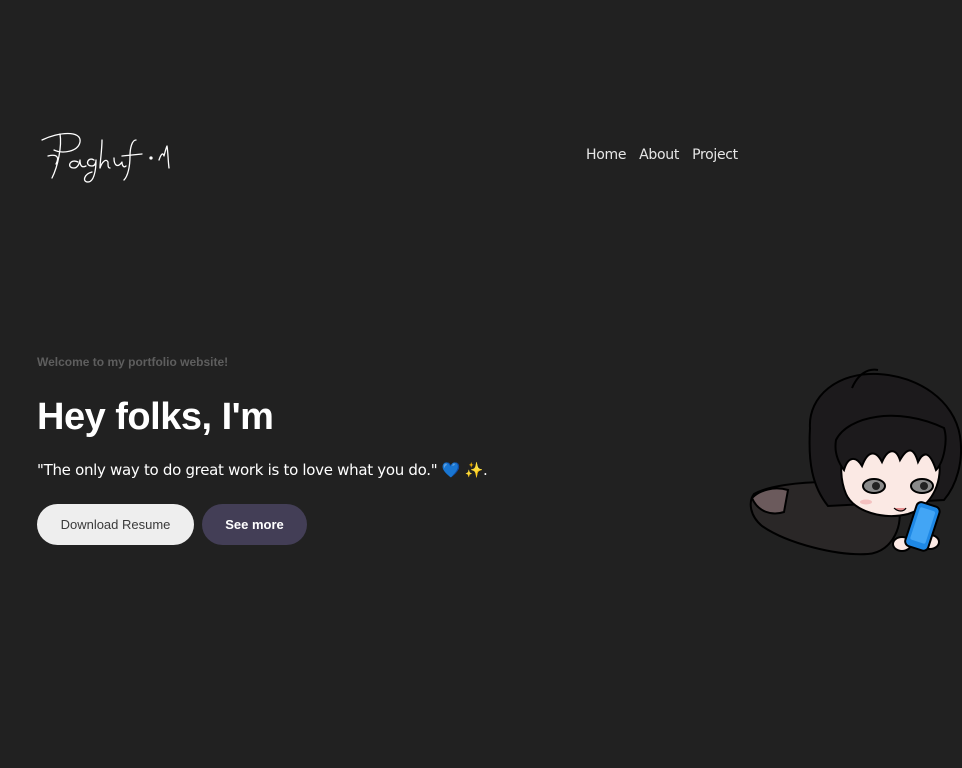 The image size is (962, 768). What do you see at coordinates (254, 524) in the screenshot?
I see `see-more-button: See more` at bounding box center [254, 524].